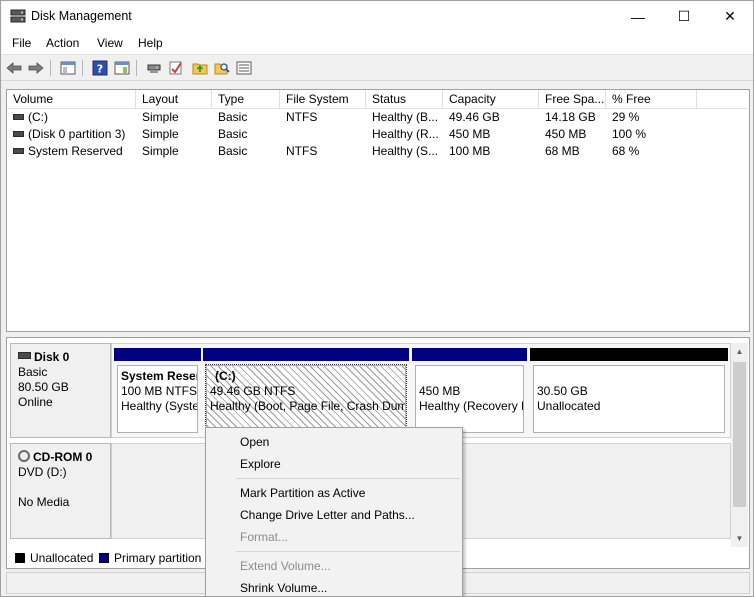  Describe the element at coordinates (42, 472) in the screenshot. I see `cdrom-0-type: DVD (D:)` at that location.